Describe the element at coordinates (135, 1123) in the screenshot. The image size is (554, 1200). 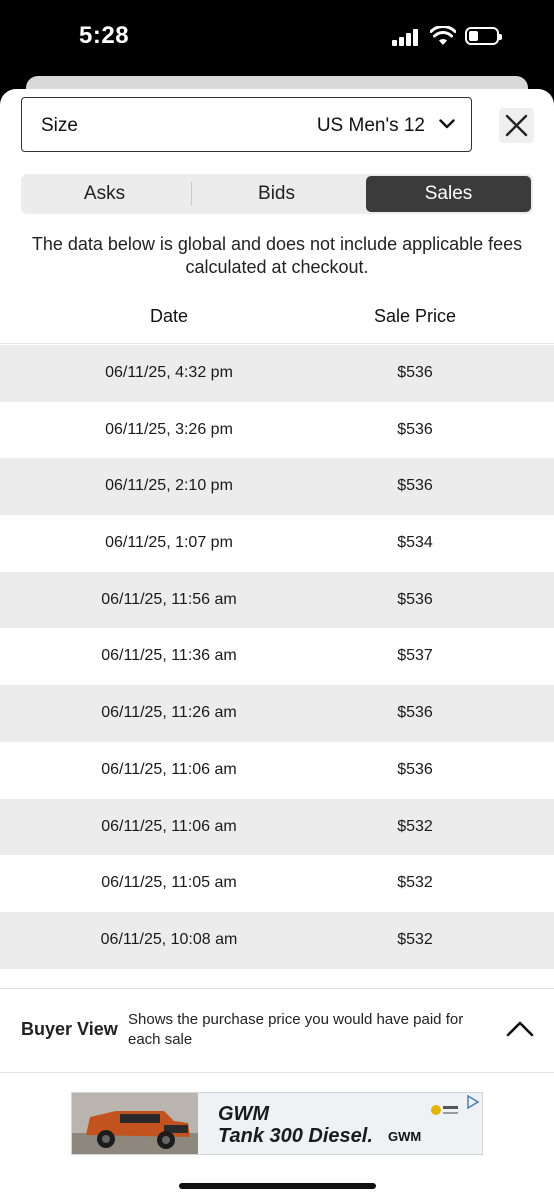
I see `ad-truck-image` at that location.